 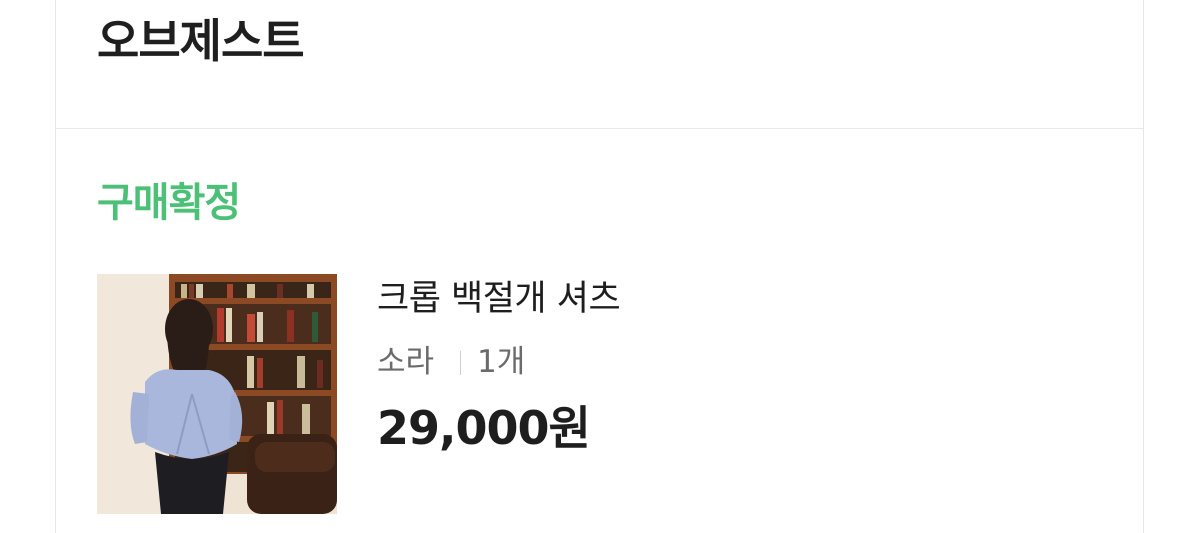 What do you see at coordinates (201, 41) in the screenshot?
I see `store-name: 오브제스트` at bounding box center [201, 41].